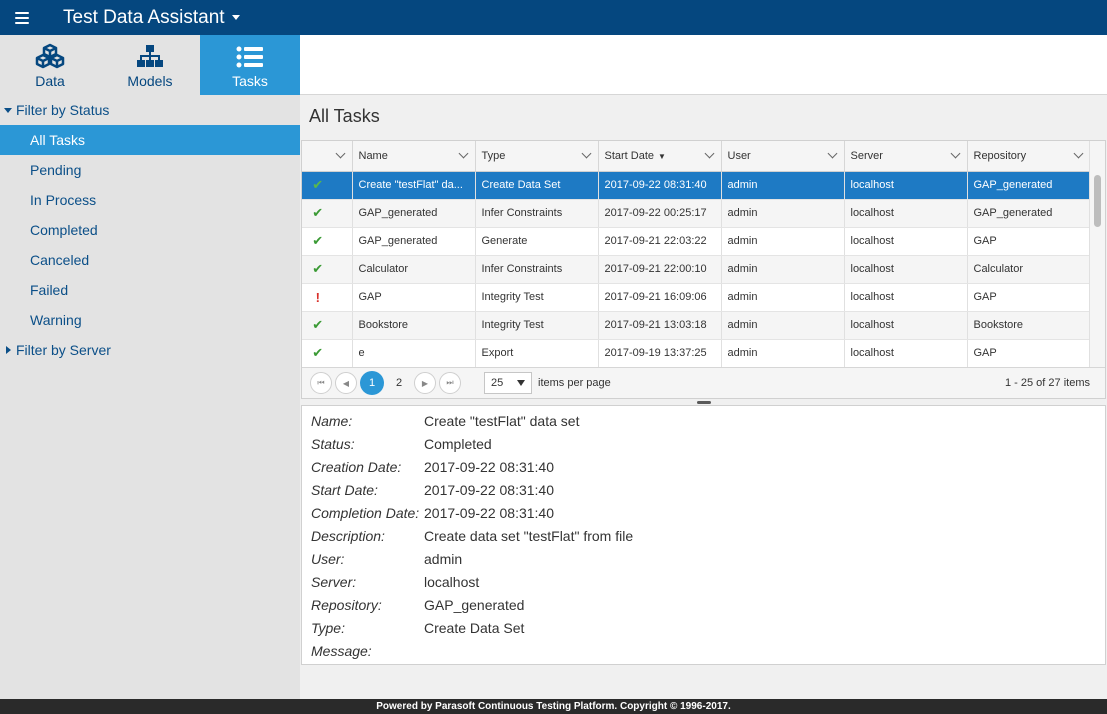 The width and height of the screenshot is (1107, 714). I want to click on sidebar-item-canceled: Canceled, so click(150, 260).